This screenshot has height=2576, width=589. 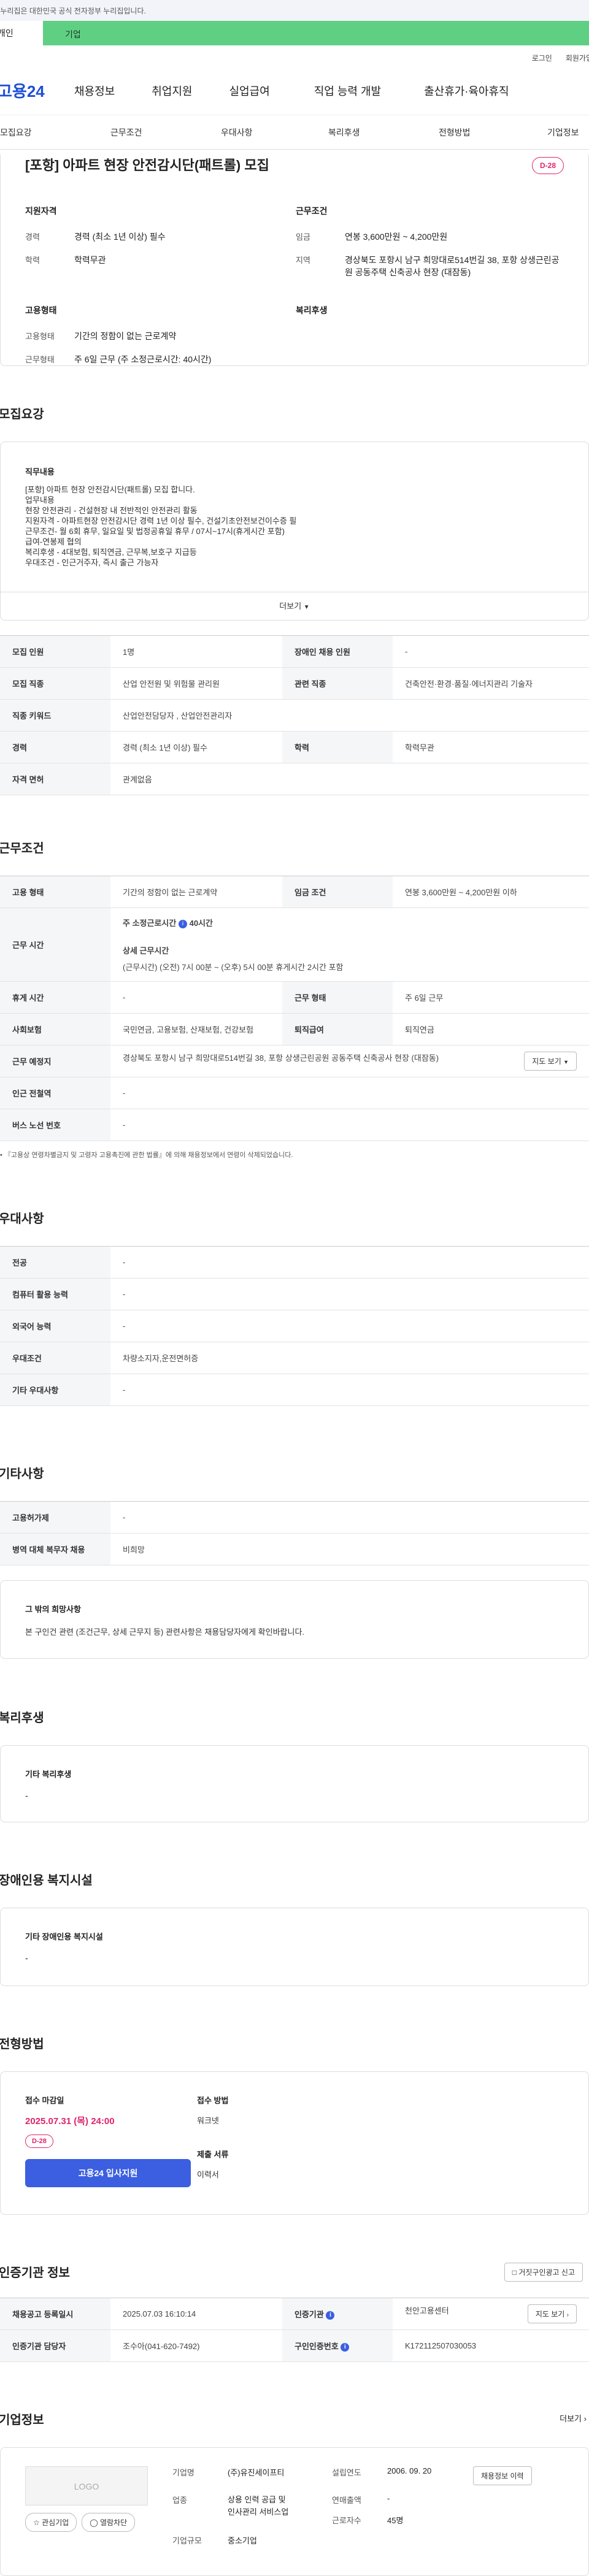 What do you see at coordinates (35, 2273) in the screenshot?
I see `agency-heading: 인증기관 정보` at bounding box center [35, 2273].